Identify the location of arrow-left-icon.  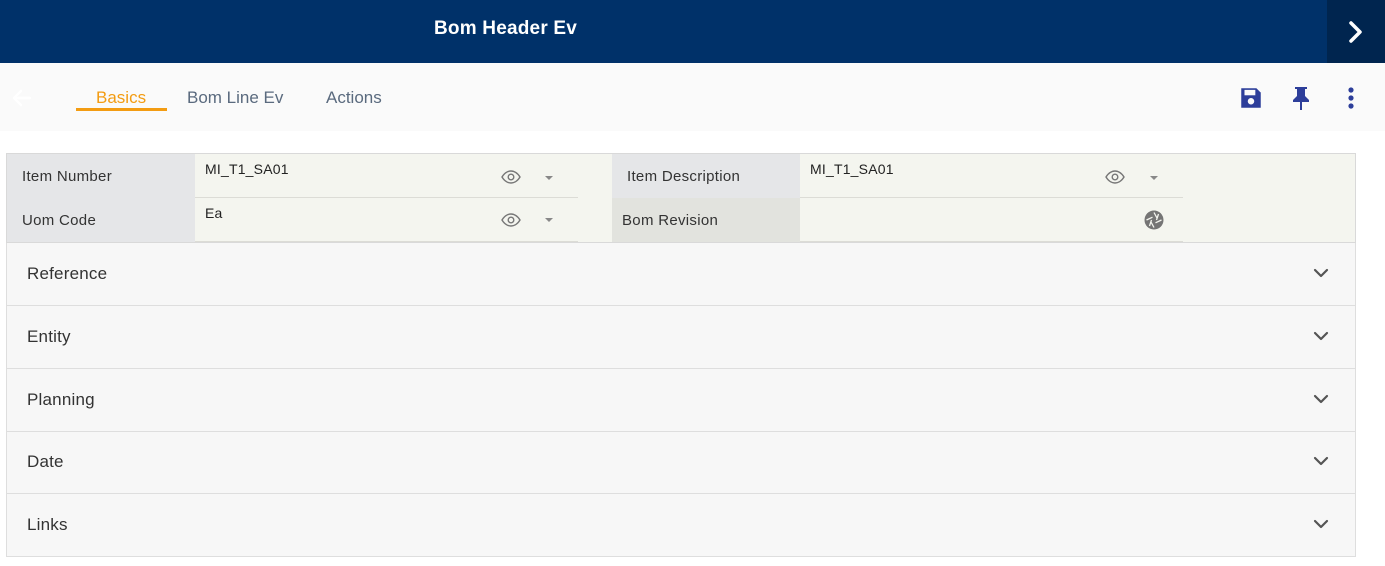
(22, 98).